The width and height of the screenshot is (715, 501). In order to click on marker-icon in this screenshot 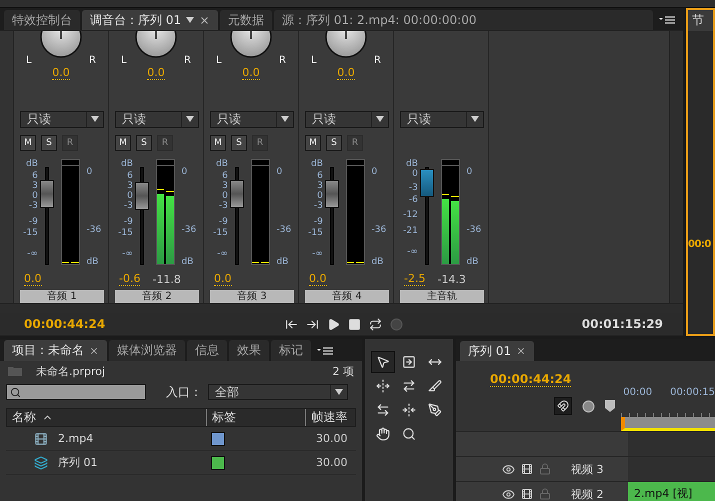, I will do `click(610, 406)`.